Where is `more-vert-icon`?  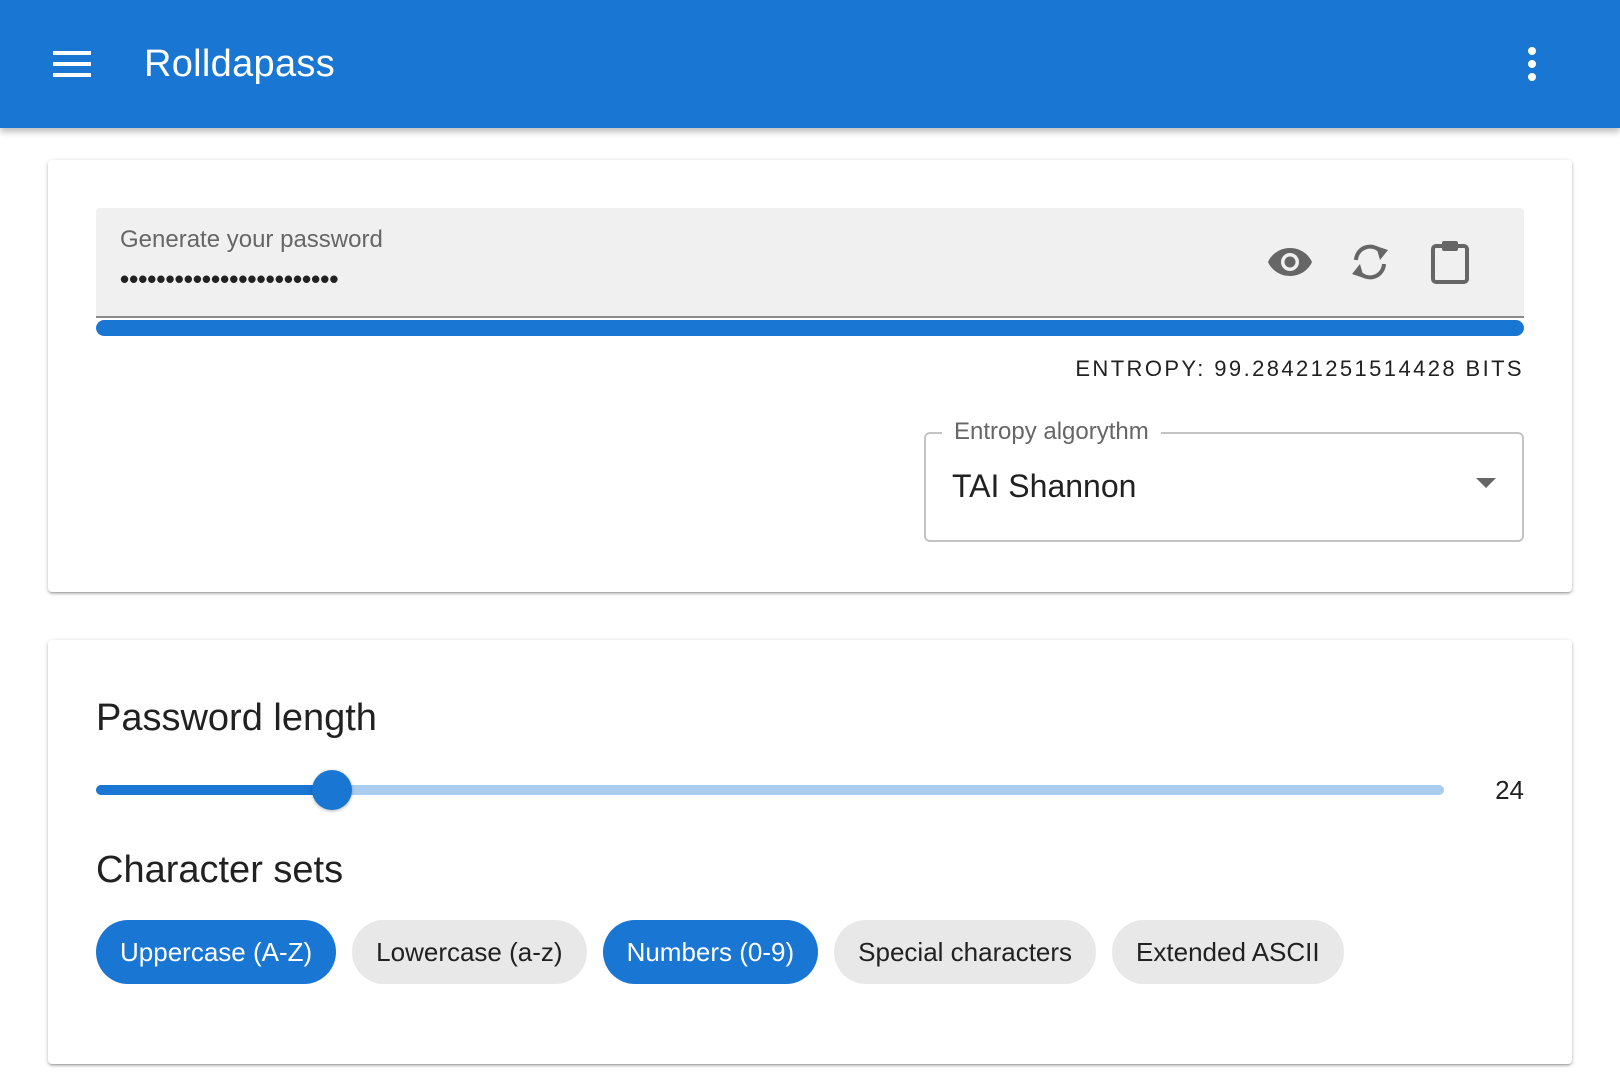 more-vert-icon is located at coordinates (1532, 64).